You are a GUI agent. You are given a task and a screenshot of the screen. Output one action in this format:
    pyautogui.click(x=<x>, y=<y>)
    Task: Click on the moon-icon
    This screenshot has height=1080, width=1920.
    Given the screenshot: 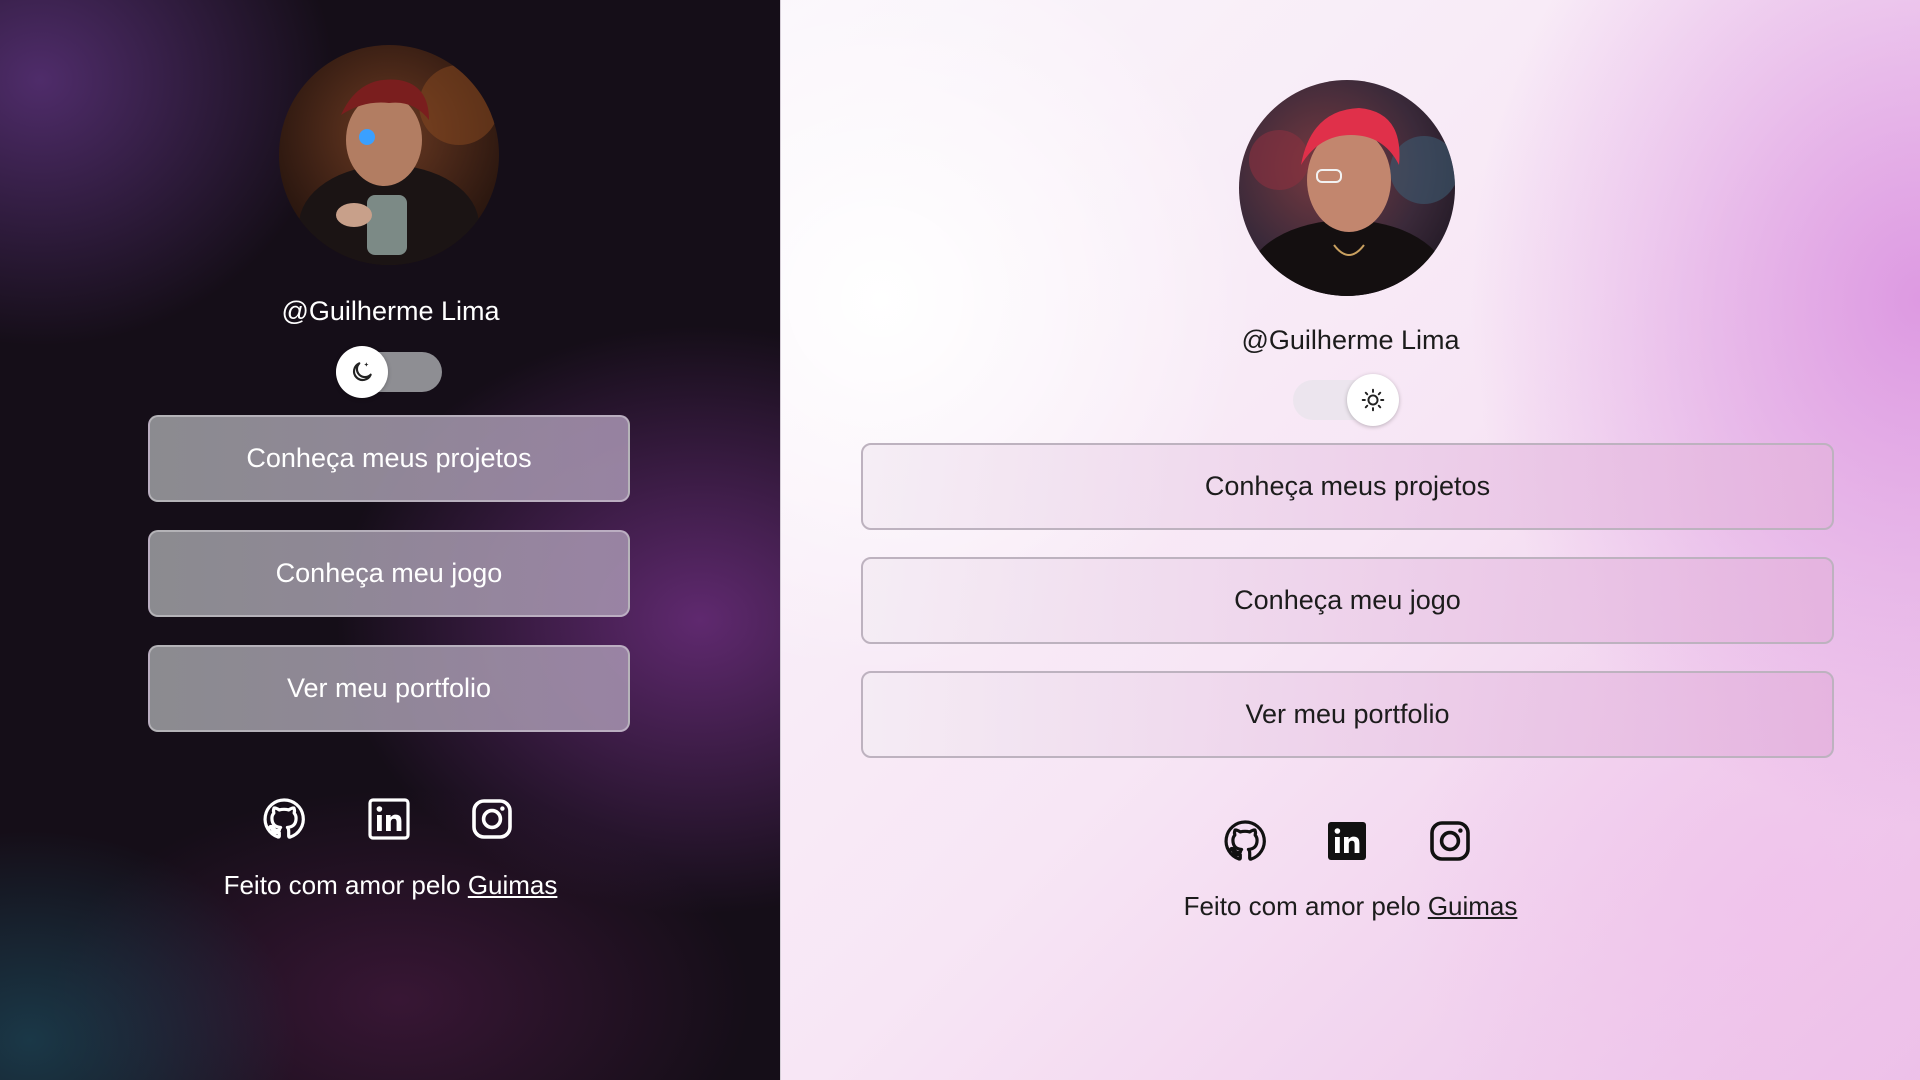 What is the action you would take?
    pyautogui.click(x=362, y=372)
    